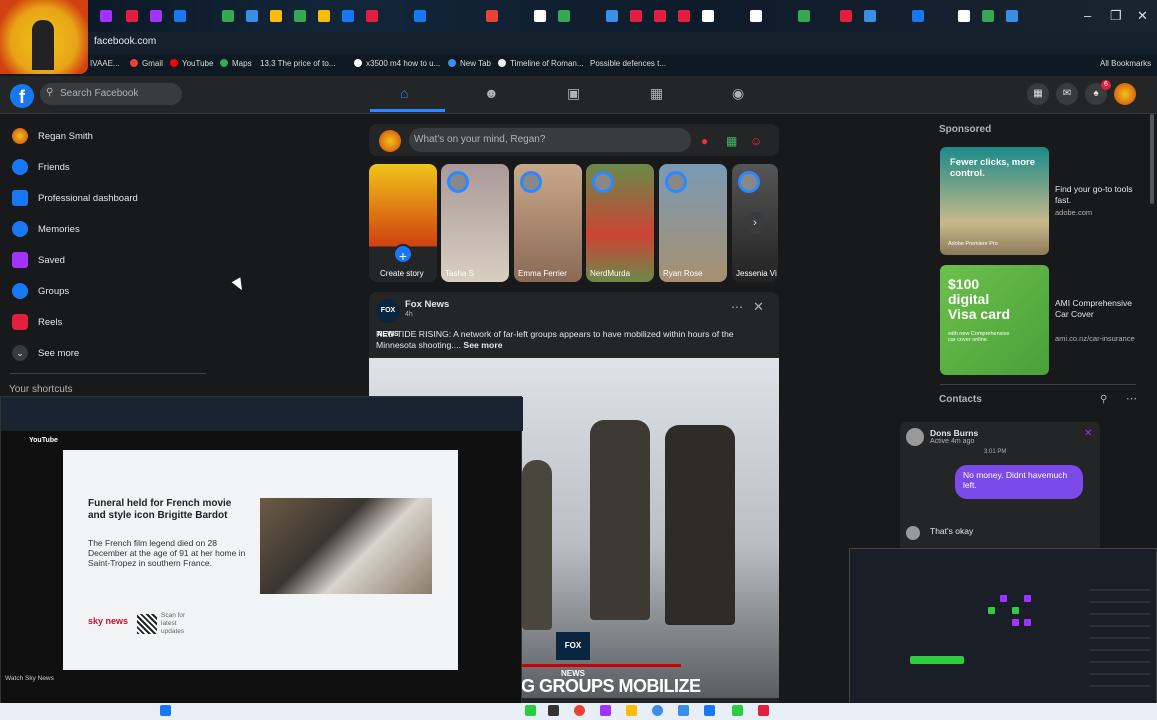 The height and width of the screenshot is (720, 1157). Describe the element at coordinates (1003, 629) in the screenshot. I see `stocky-pip-window` at that location.